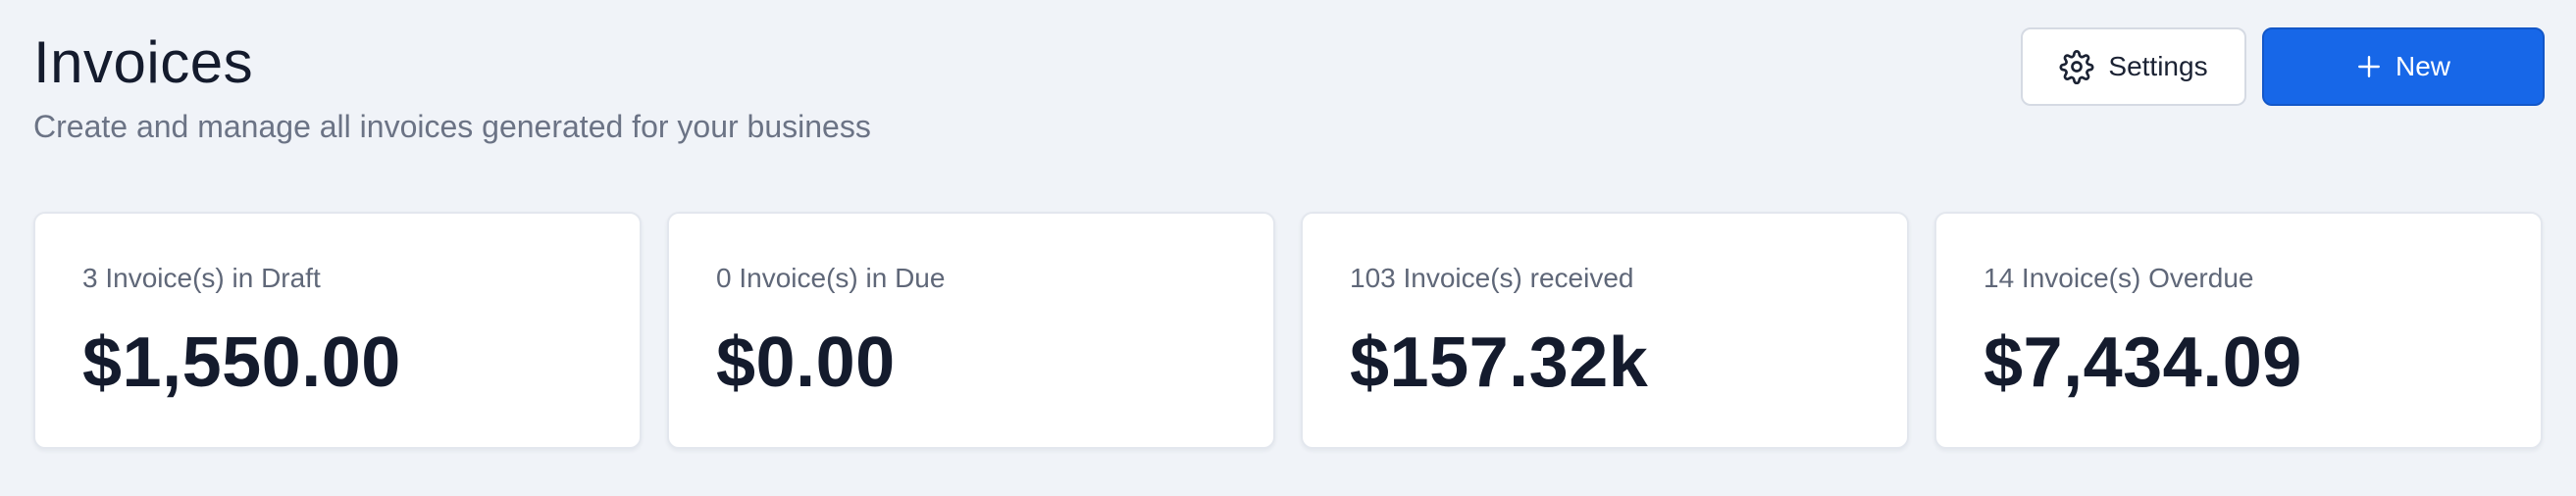 This screenshot has width=2576, height=496. I want to click on stat-value: $157.32k, so click(1499, 363).